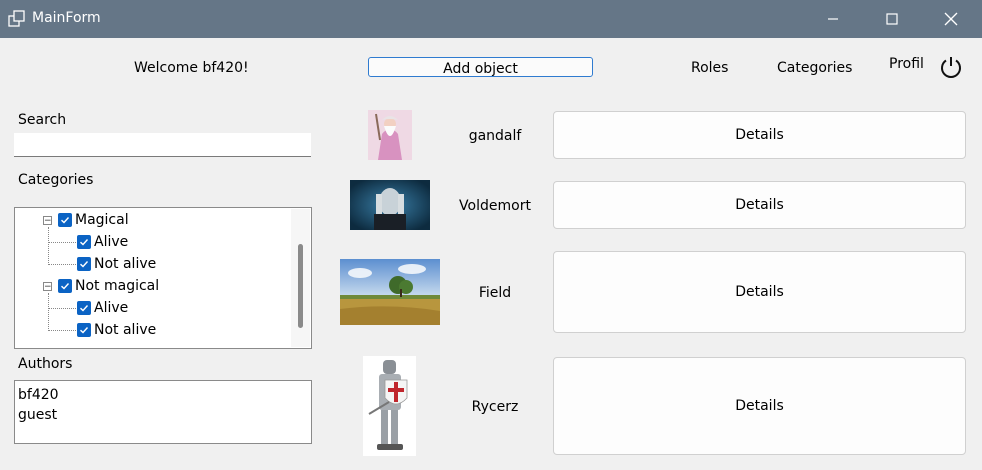  I want to click on maximize-button, so click(892, 19).